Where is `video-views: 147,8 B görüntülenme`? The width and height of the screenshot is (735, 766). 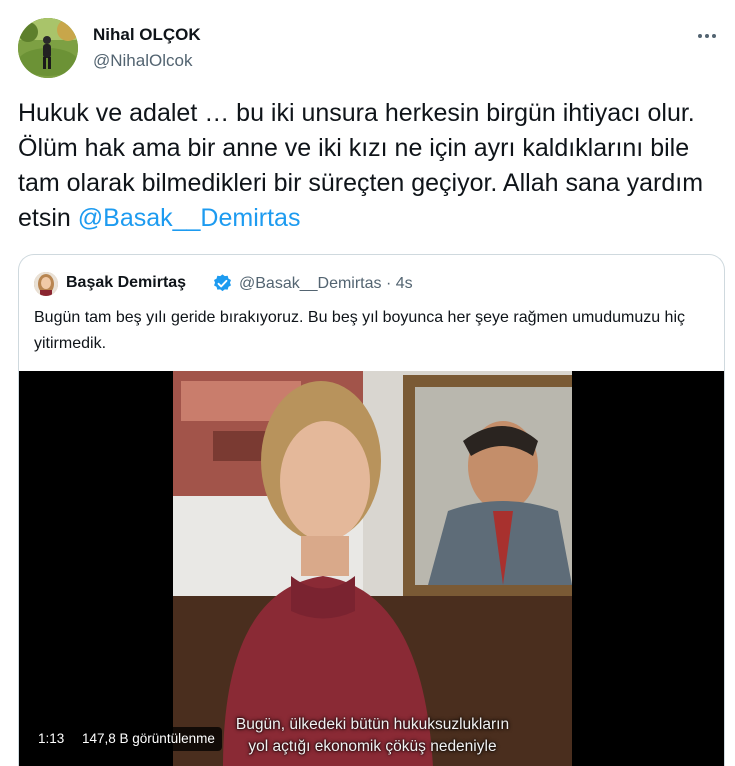 video-views: 147,8 B görüntülenme is located at coordinates (148, 739).